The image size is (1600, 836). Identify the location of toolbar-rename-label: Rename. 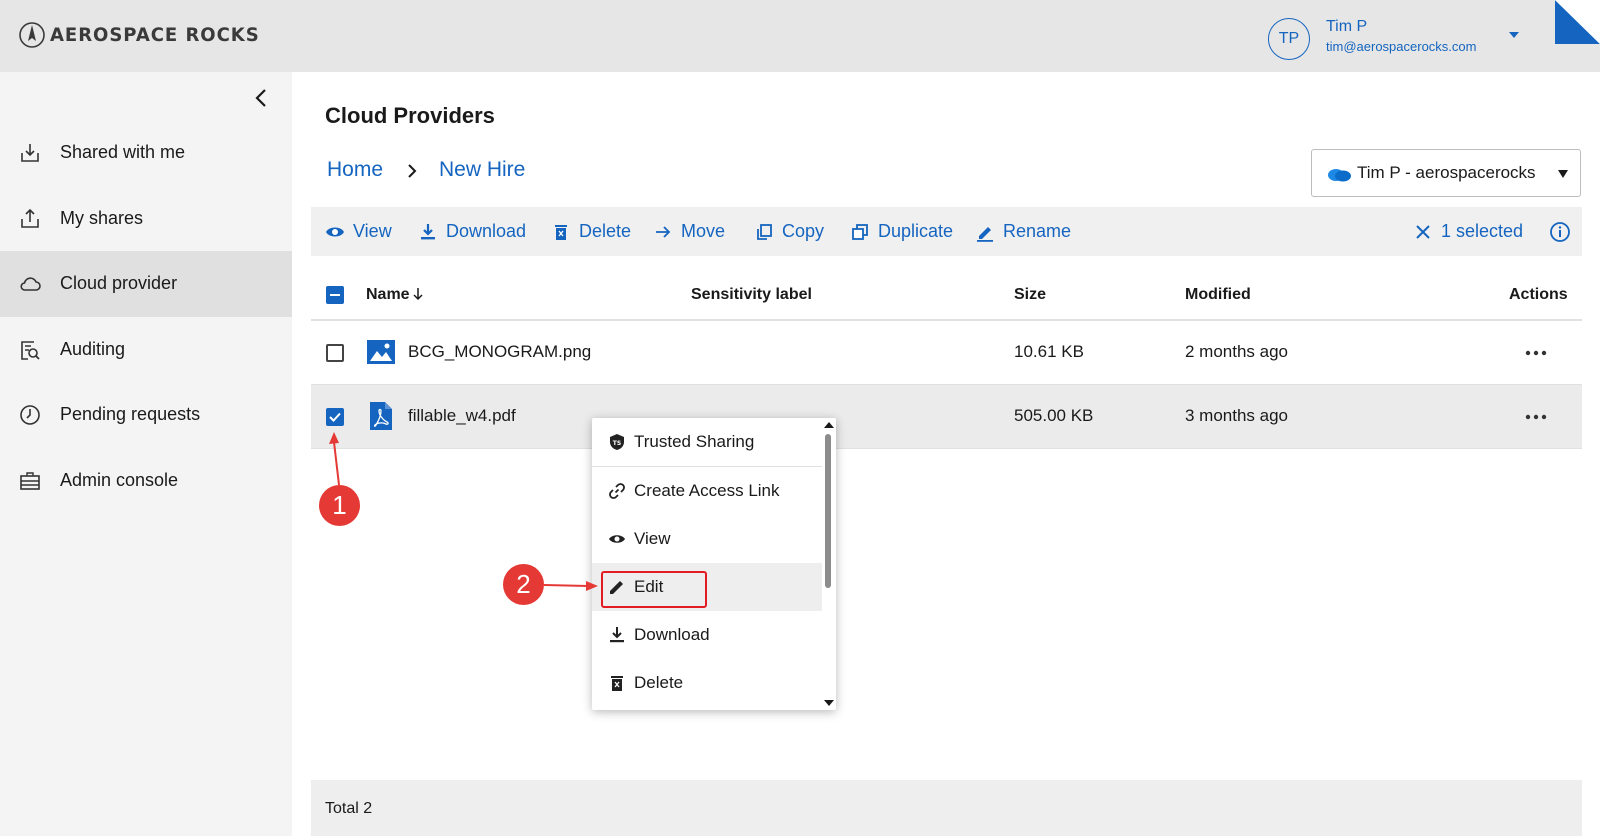
(1037, 231).